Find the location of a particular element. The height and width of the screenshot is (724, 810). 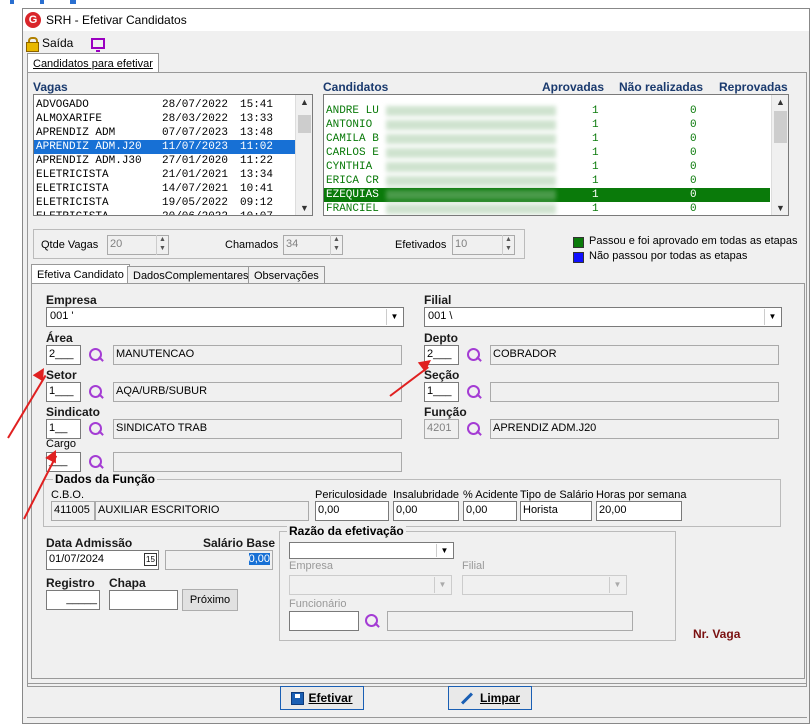

area-code-field: 2___ is located at coordinates (63, 355).